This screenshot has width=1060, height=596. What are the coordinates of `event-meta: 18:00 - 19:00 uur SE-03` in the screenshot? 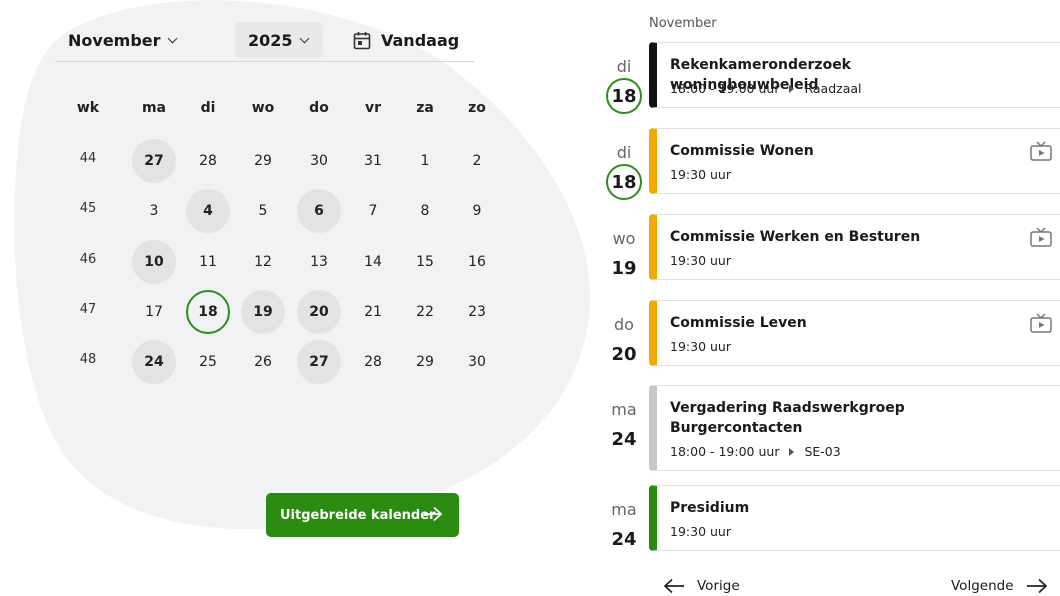 It's located at (755, 451).